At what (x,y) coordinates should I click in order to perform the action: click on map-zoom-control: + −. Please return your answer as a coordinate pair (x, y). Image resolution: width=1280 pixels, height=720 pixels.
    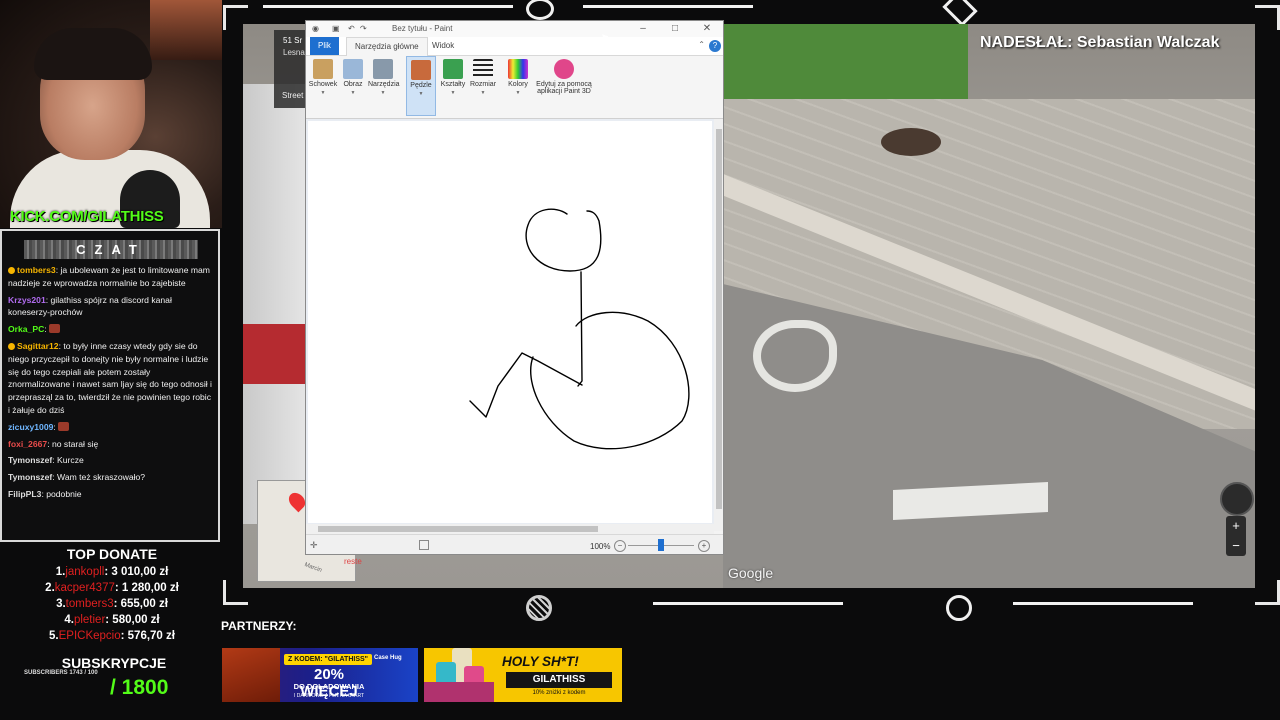
    Looking at the image, I should click on (1236, 536).